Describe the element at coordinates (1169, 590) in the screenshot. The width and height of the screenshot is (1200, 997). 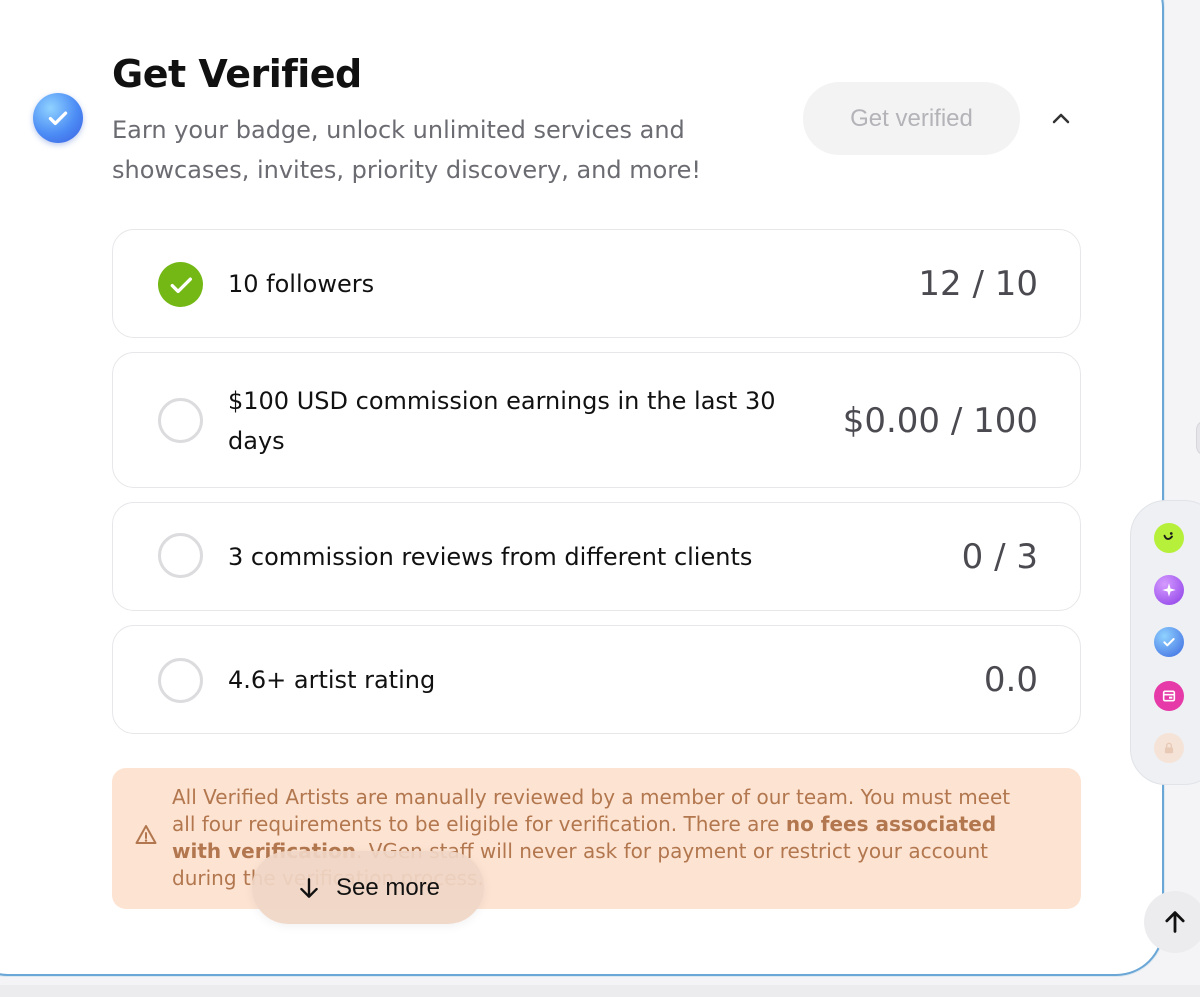
I see `sparkle-icon` at that location.